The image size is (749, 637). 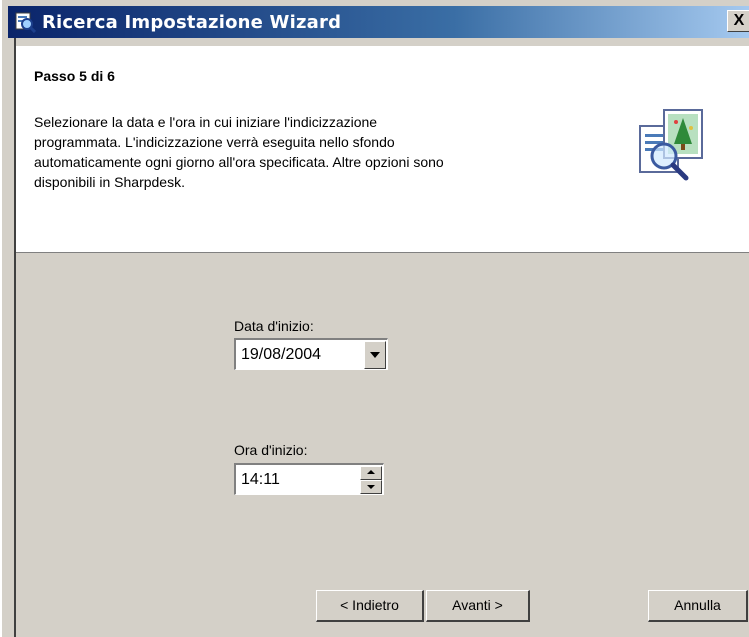 I want to click on start-date-picker: 19/08/2004, so click(x=311, y=354).